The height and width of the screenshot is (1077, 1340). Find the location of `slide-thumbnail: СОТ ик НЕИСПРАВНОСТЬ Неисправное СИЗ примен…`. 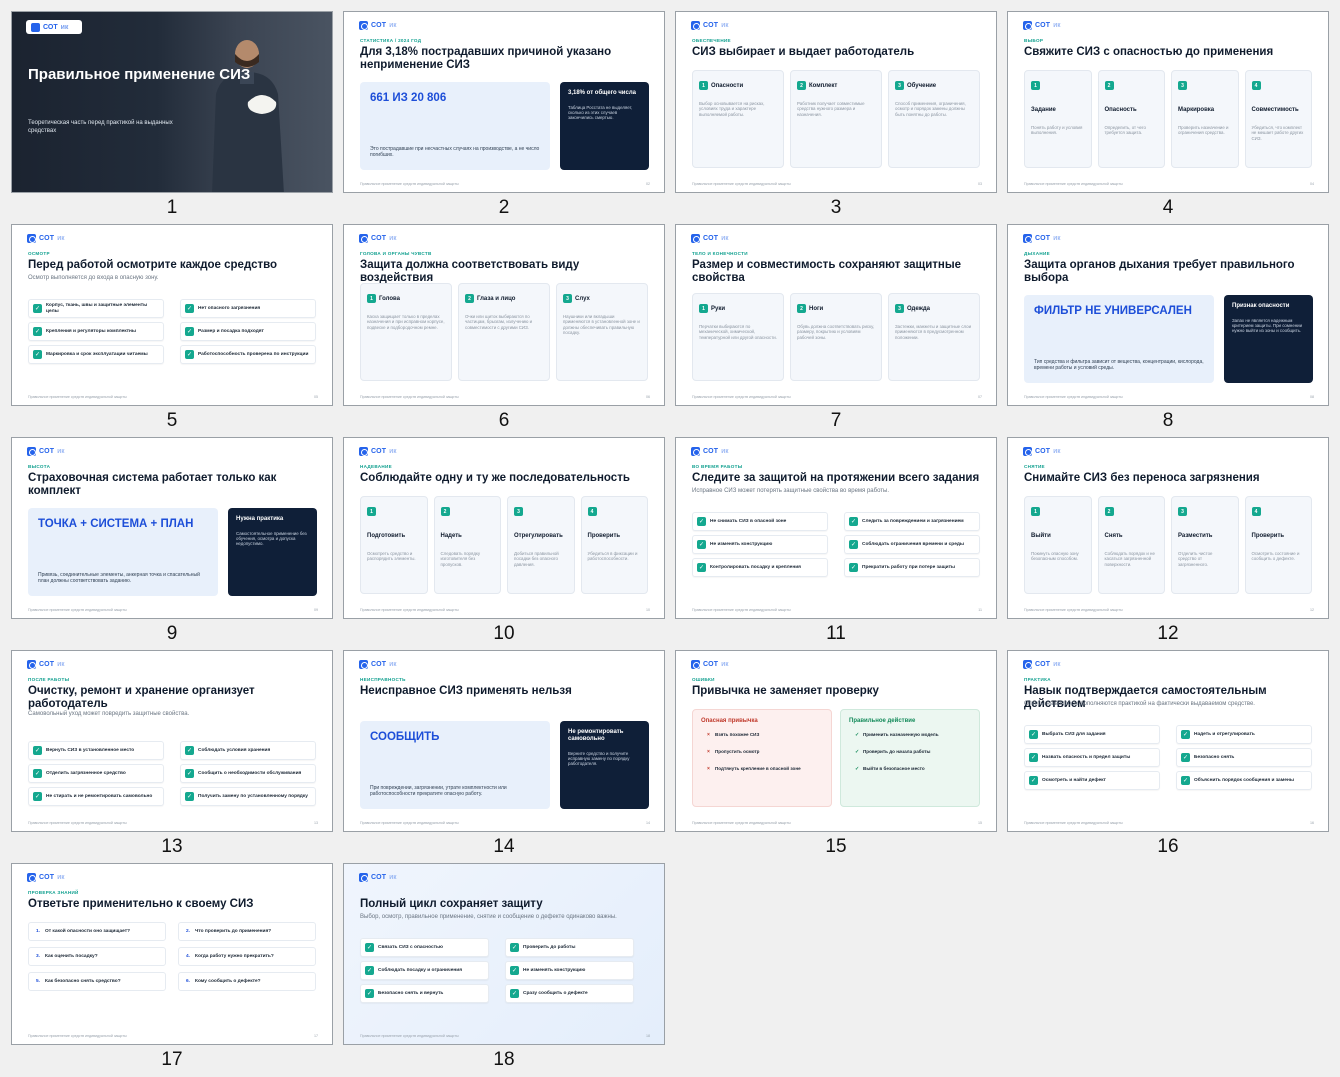

slide-thumbnail: СОТ ик НЕИСПРАВНОСТЬ Неисправное СИЗ примен… is located at coordinates (504, 754).